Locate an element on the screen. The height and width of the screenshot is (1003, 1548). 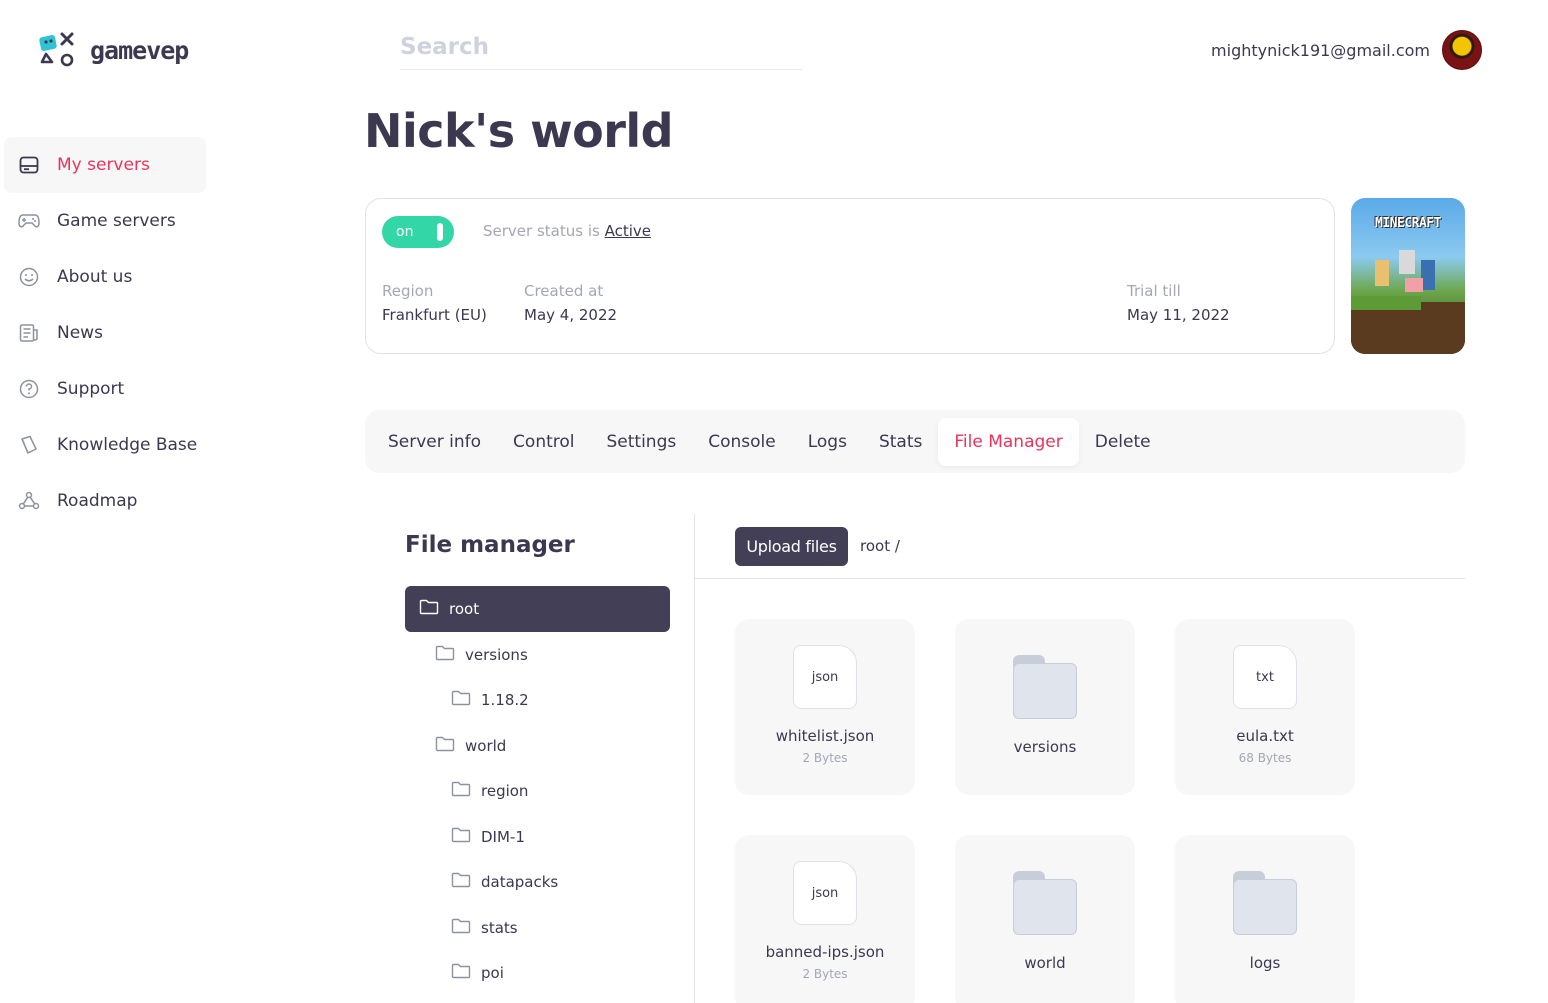
tree-item-1-18-2: 1.18.2 is located at coordinates (537, 701).